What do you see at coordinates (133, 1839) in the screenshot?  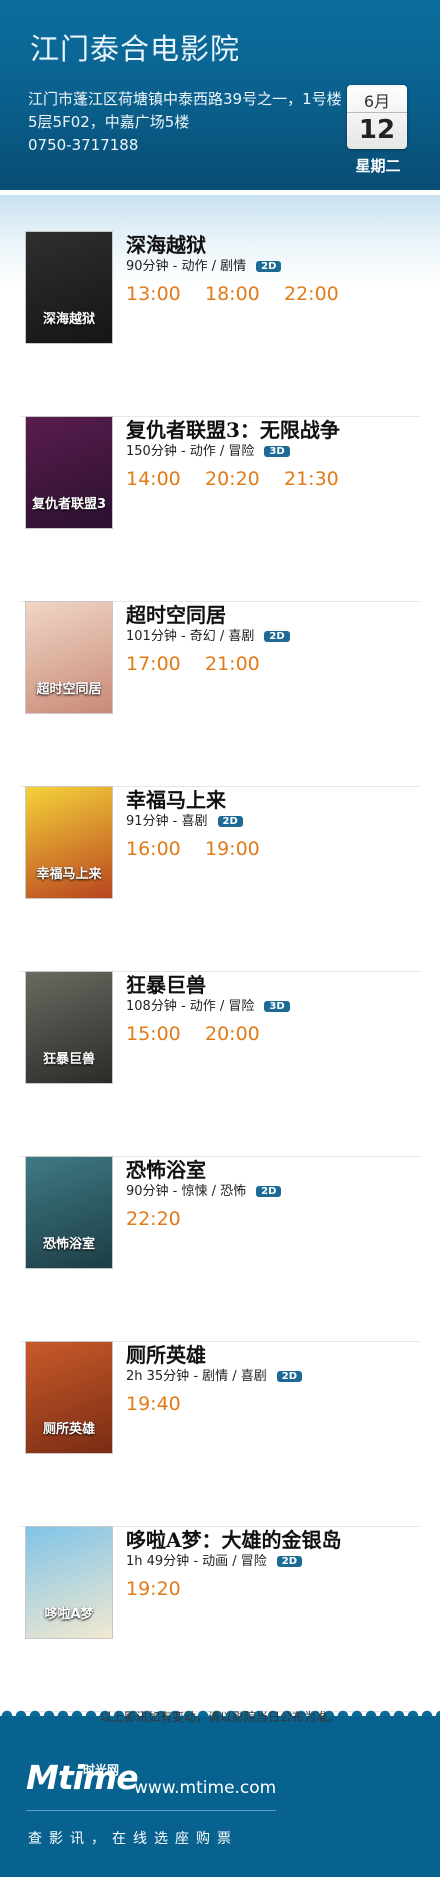 I see `footer-slogan: 查影讯，在线选座购票` at bounding box center [133, 1839].